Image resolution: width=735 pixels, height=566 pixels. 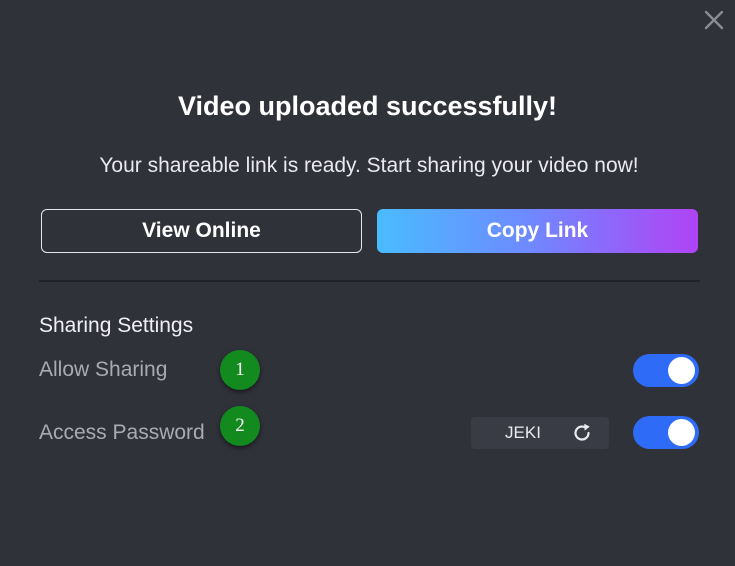 What do you see at coordinates (582, 433) in the screenshot?
I see `refresh-icon` at bounding box center [582, 433].